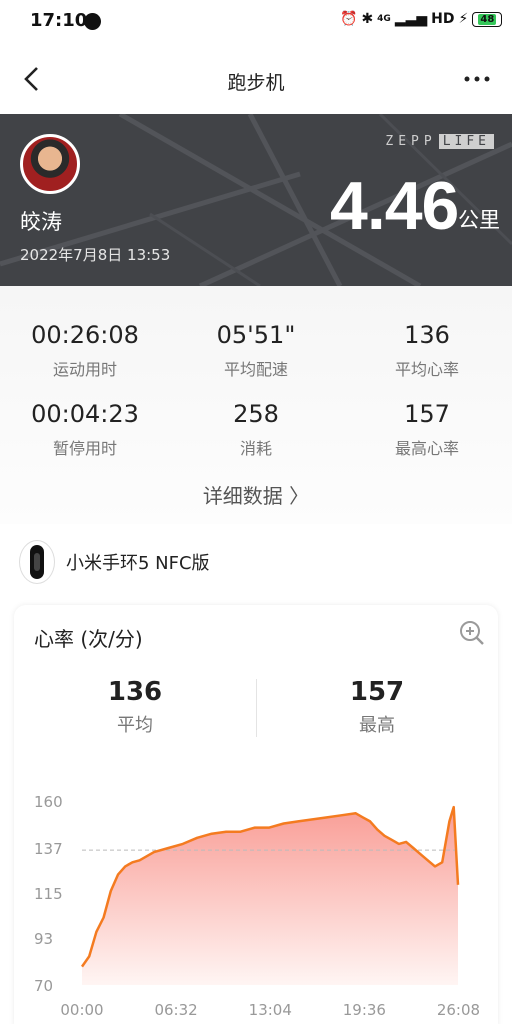 The height and width of the screenshot is (1024, 512). I want to click on zepp-life-logo: ZEPP LIFE, so click(439, 141).